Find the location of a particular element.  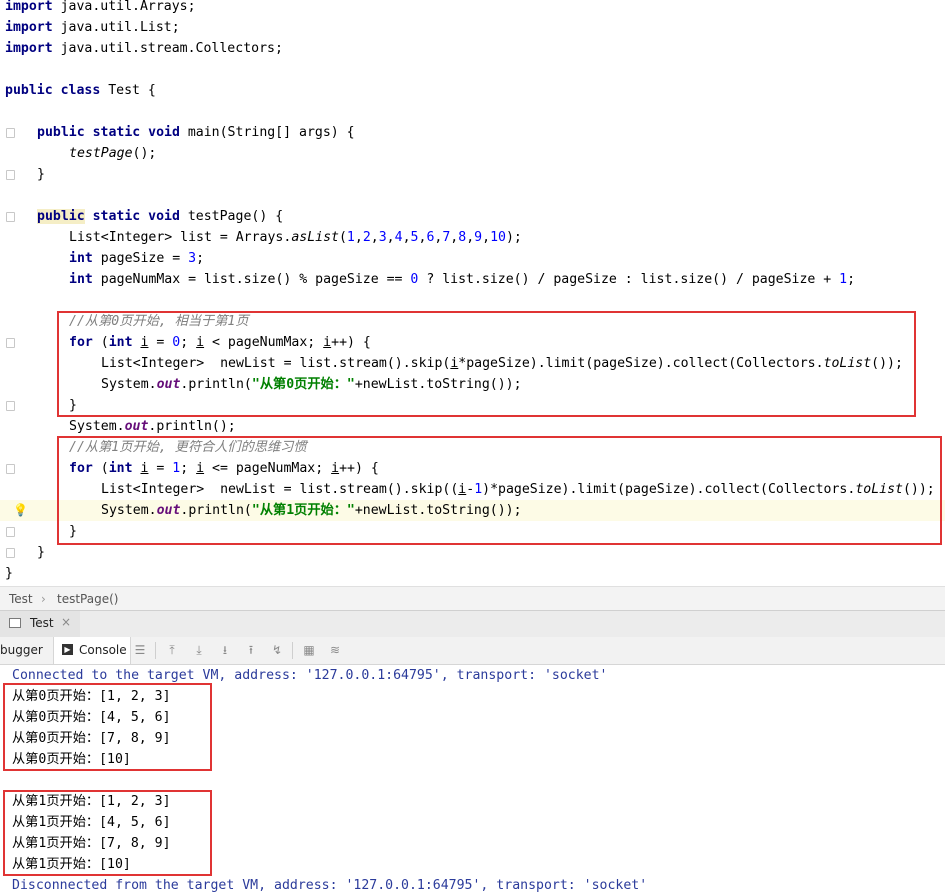

close-icon: × is located at coordinates (66, 622).